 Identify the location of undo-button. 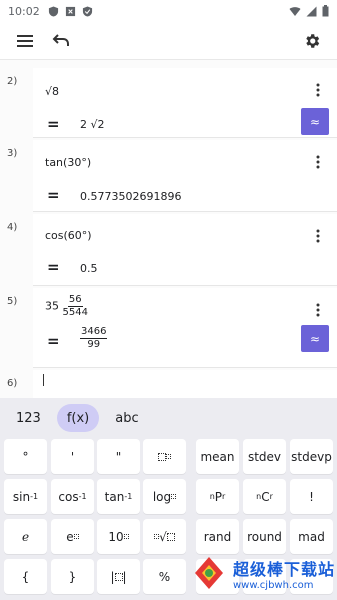
(61, 41).